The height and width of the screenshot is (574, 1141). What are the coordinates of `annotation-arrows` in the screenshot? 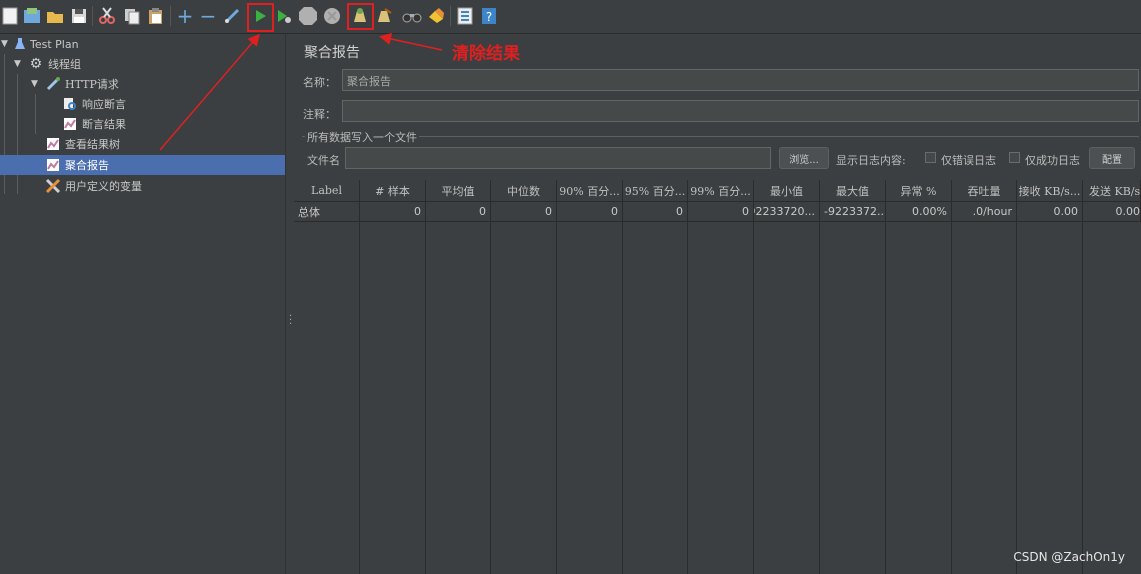 It's located at (301, 92).